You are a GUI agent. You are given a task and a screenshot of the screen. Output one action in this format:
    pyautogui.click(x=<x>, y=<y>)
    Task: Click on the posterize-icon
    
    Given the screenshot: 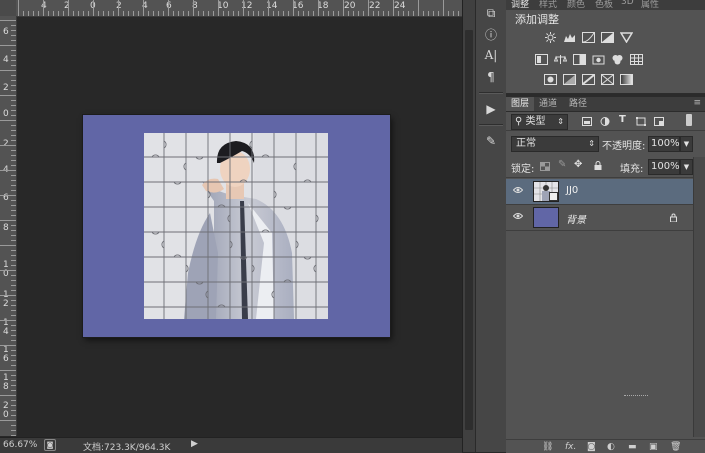 What is the action you would take?
    pyautogui.click(x=569, y=79)
    